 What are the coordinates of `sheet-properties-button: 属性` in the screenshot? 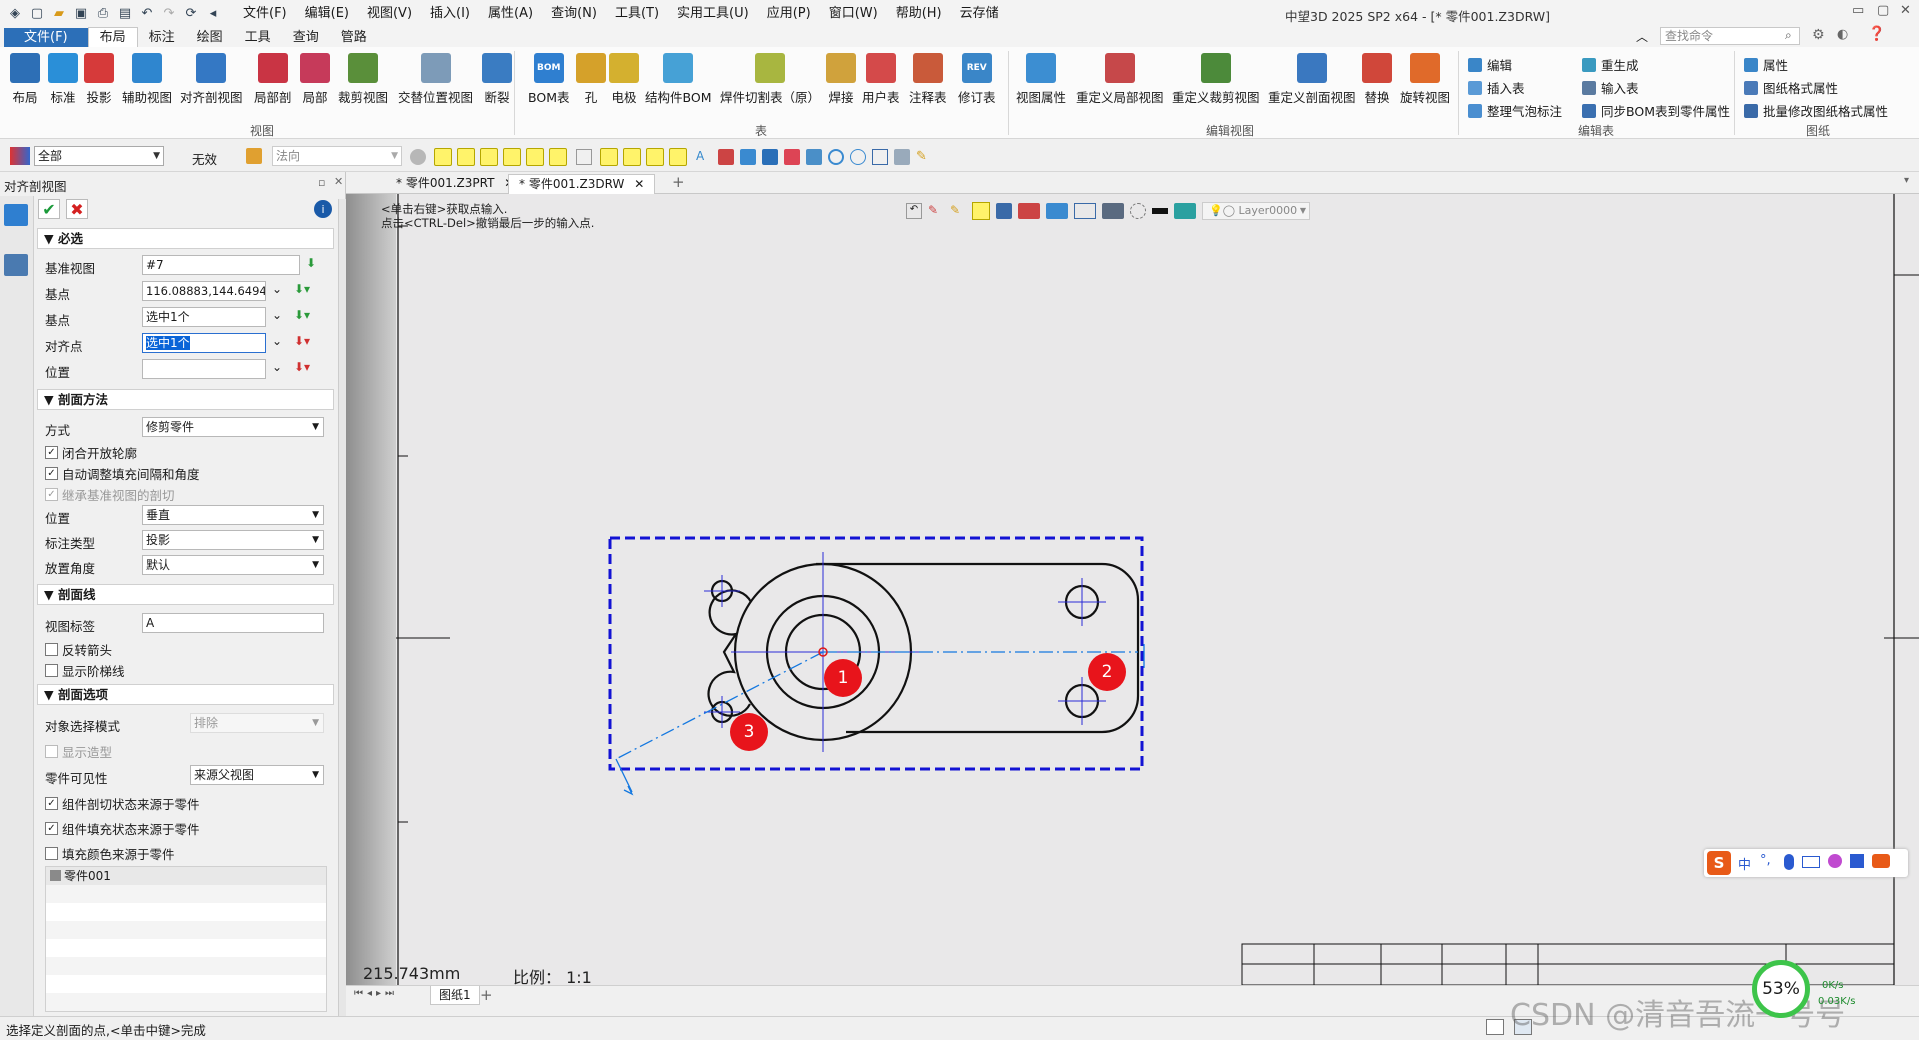 It's located at (1766, 64).